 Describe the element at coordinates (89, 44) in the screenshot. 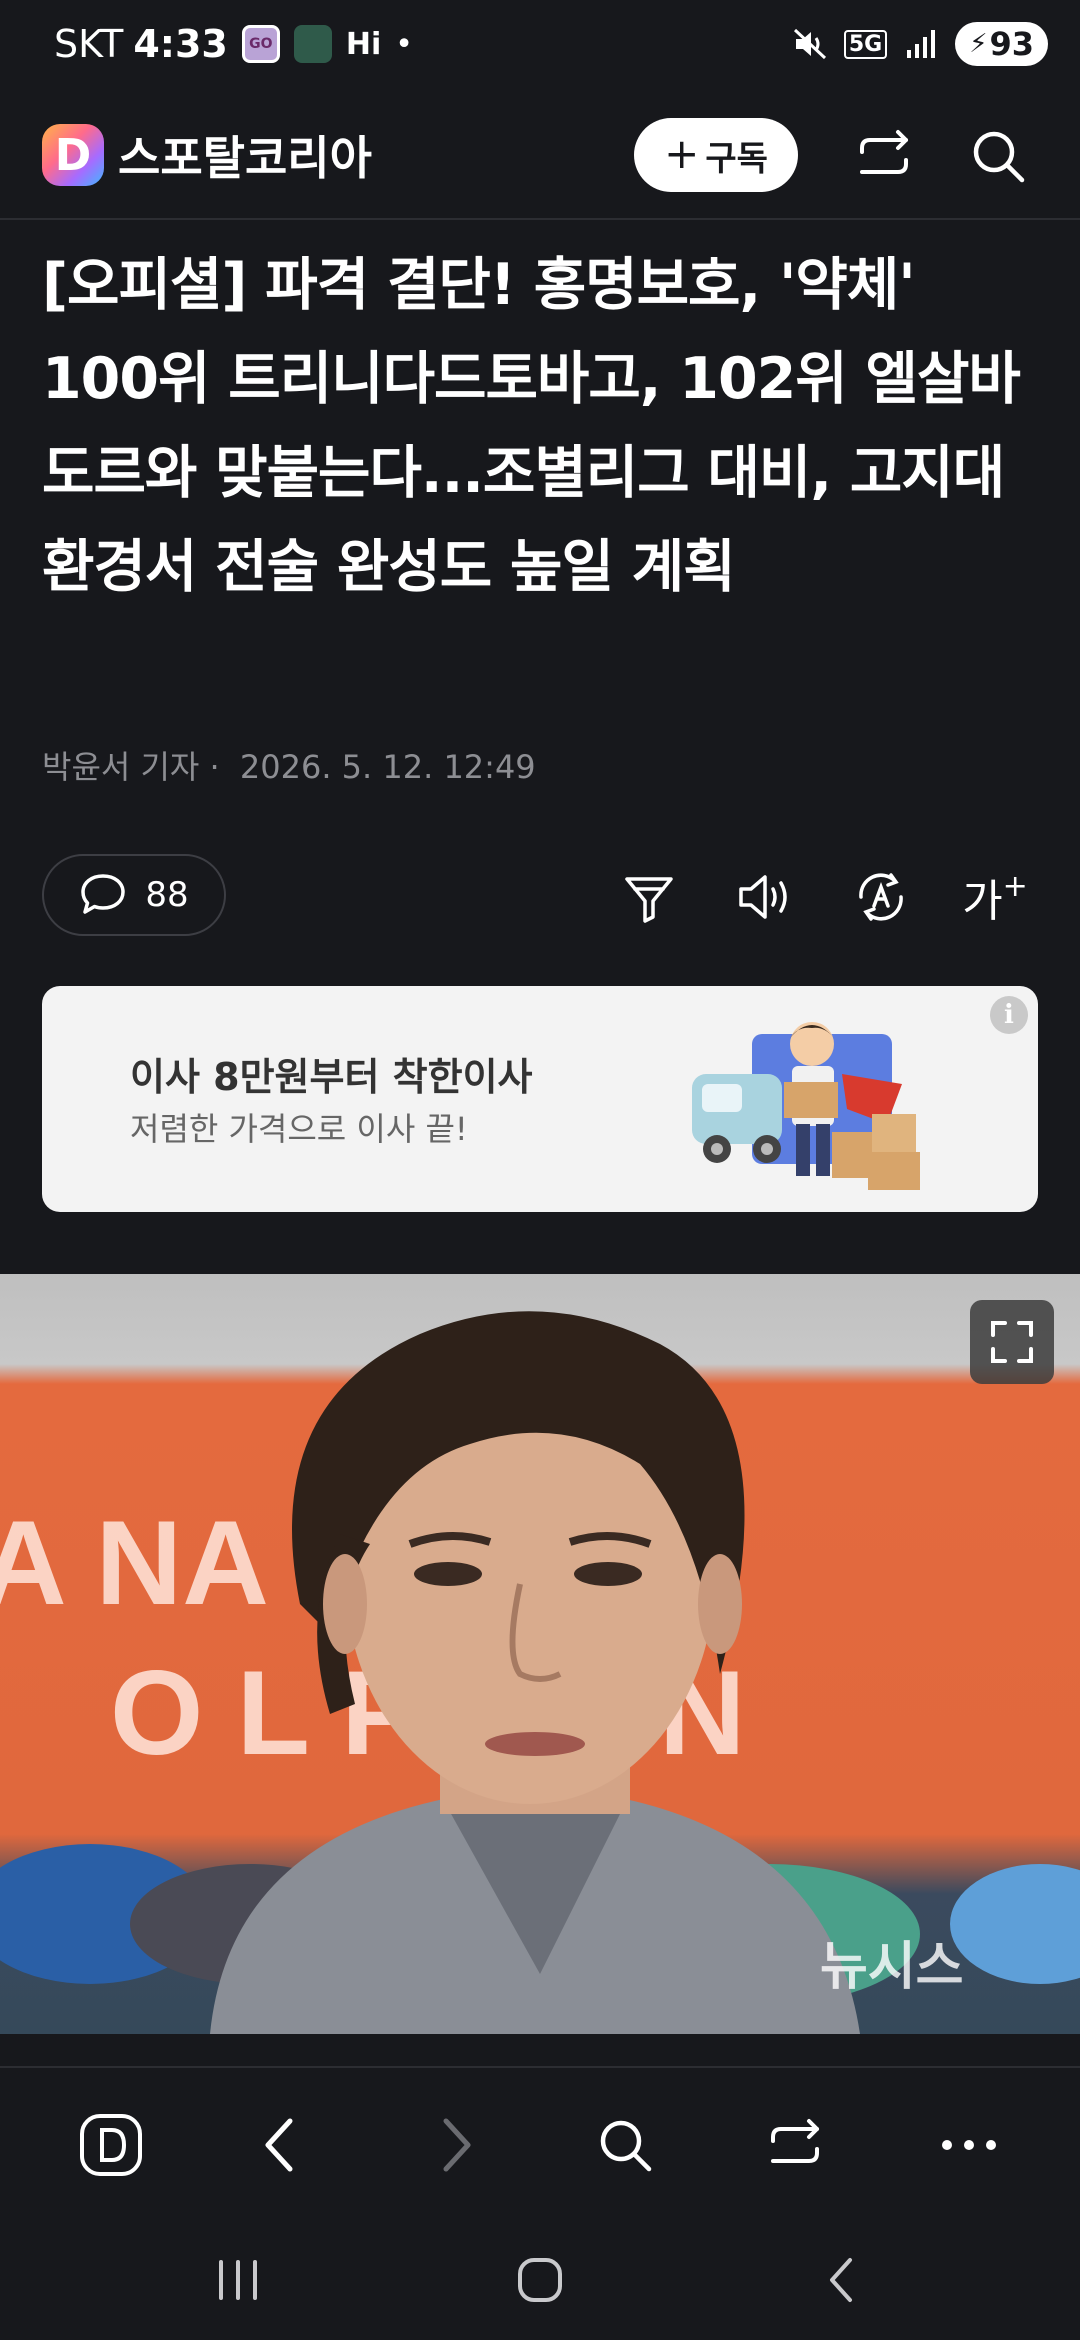

I see `carrier-label: SKT` at that location.